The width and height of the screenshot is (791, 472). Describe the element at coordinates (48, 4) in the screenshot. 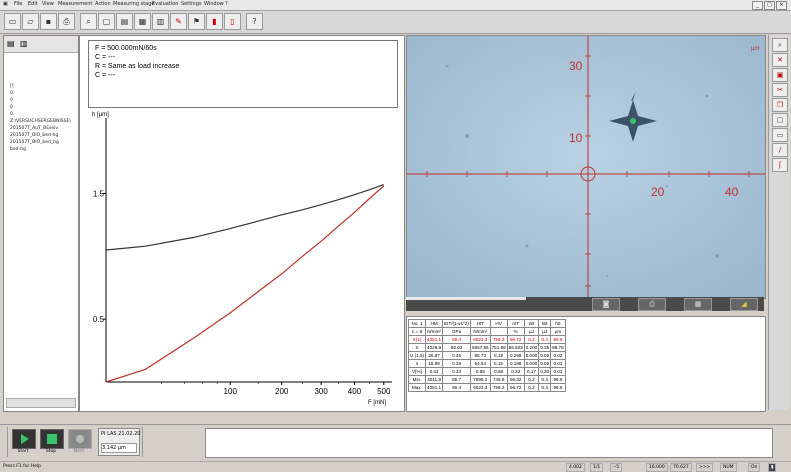

I see `menu-view: View` at that location.